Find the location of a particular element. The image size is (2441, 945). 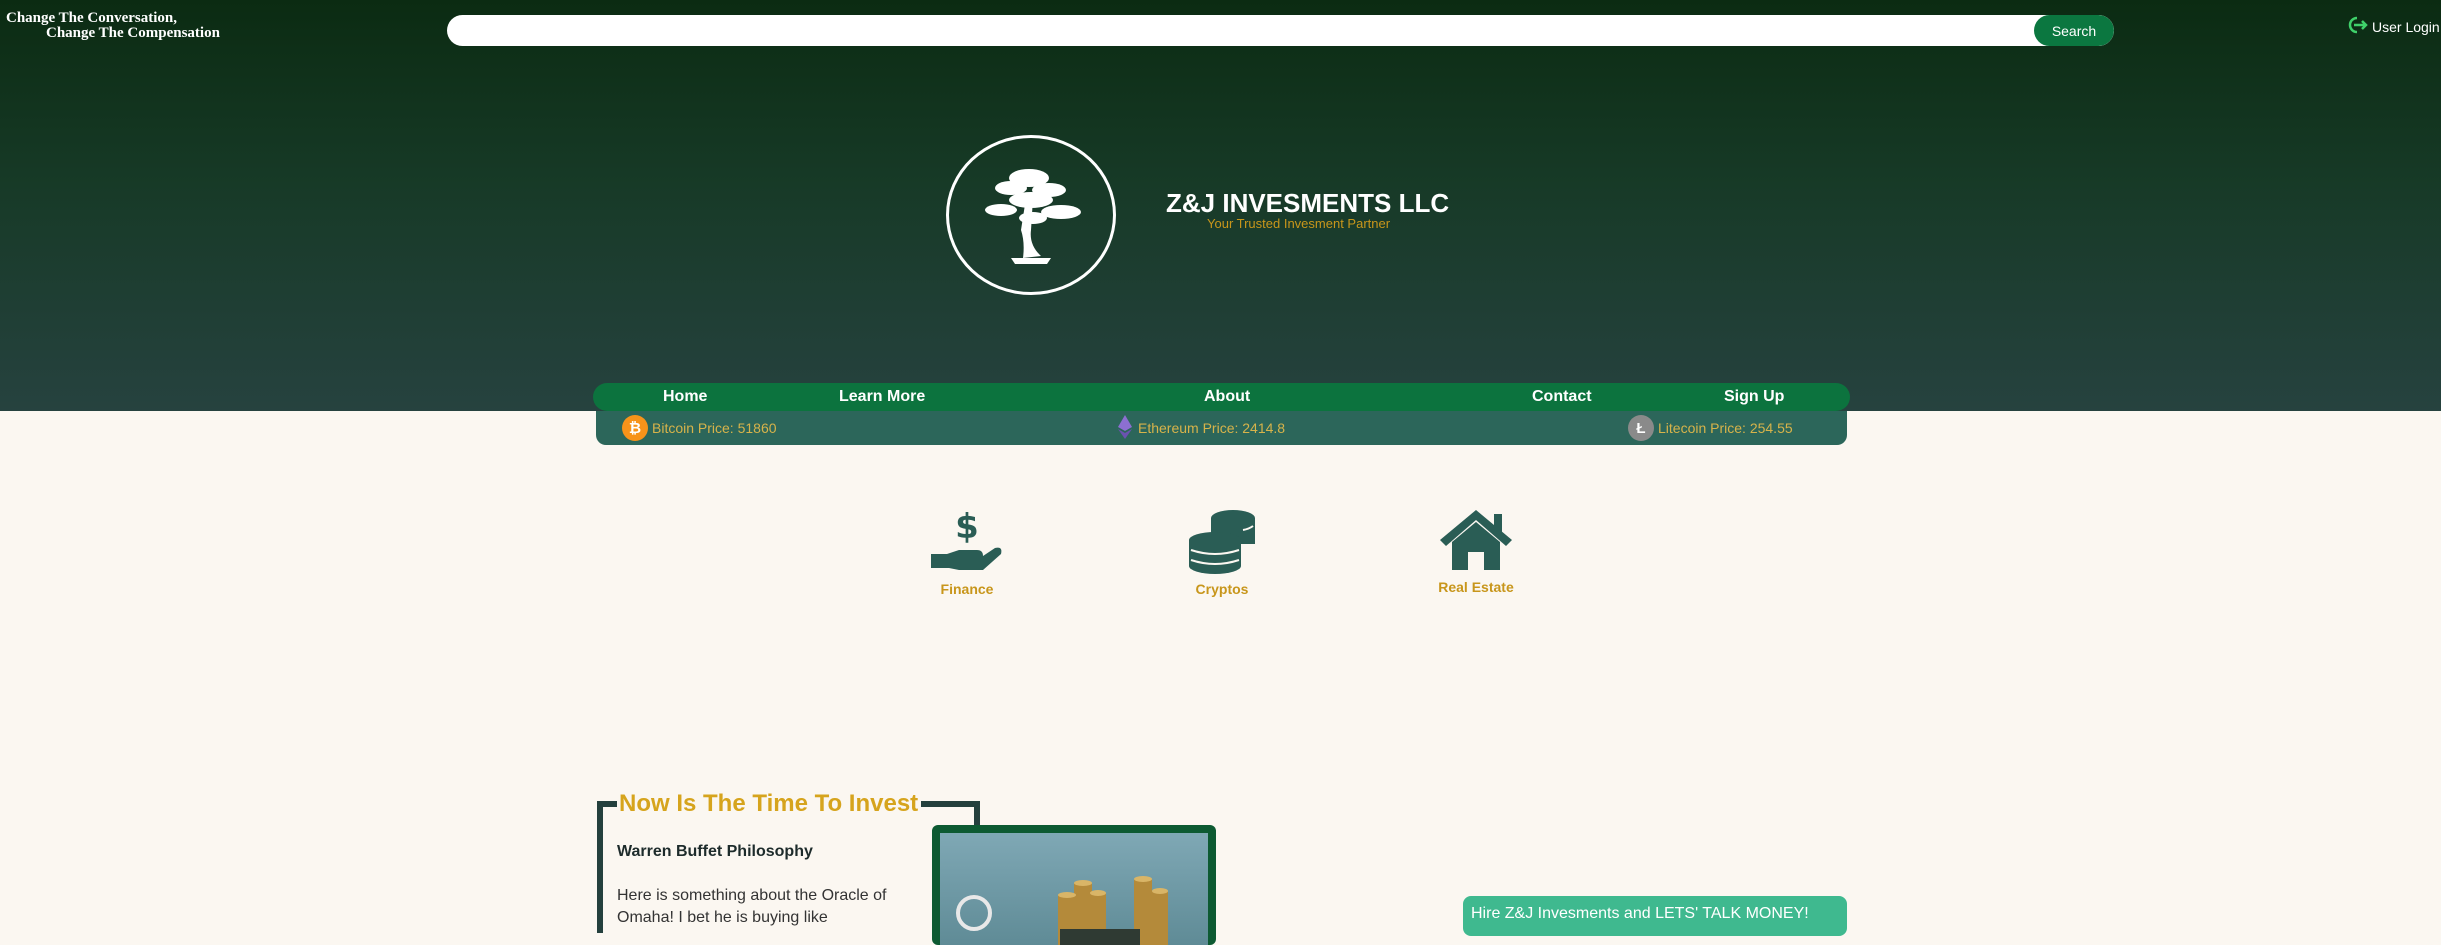

brand-subtitle: Your Trusted Invesment Partner is located at coordinates (1299, 223).